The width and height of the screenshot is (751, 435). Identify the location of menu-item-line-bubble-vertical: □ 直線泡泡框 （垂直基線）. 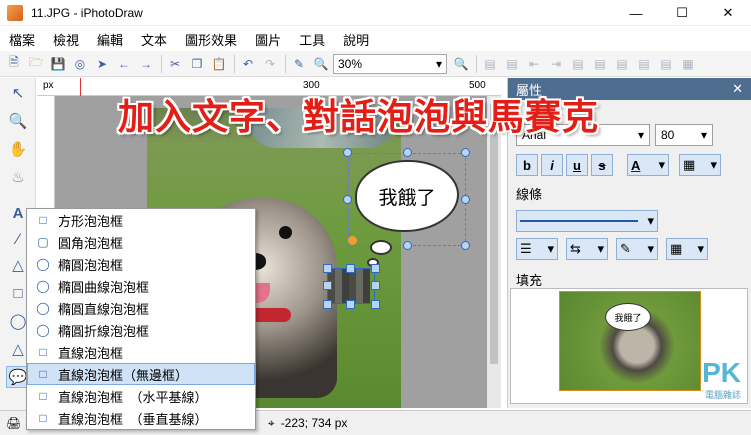
(141, 418).